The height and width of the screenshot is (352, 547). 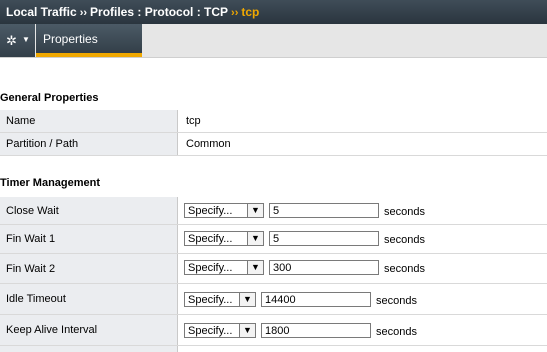 I want to click on tab-properties-label: Properties, so click(x=70, y=39).